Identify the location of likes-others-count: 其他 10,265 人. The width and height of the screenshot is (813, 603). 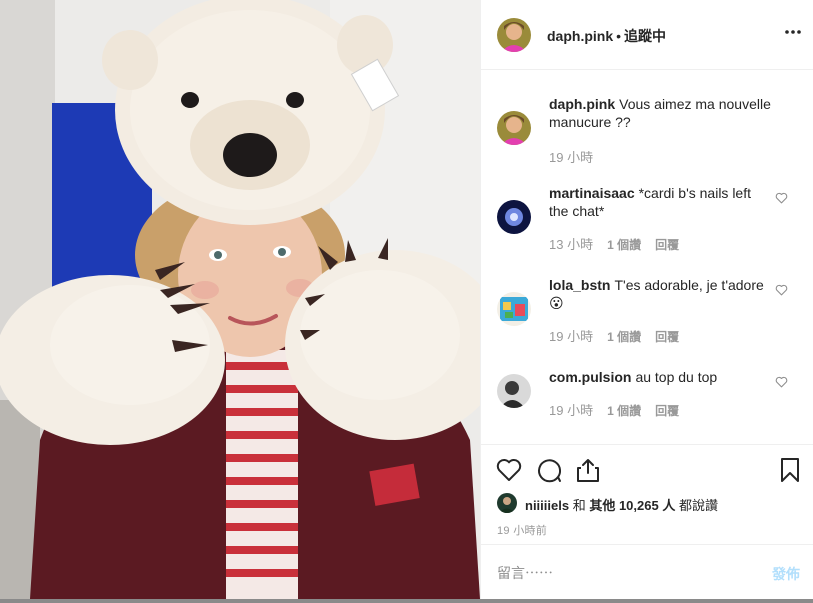
(632, 505).